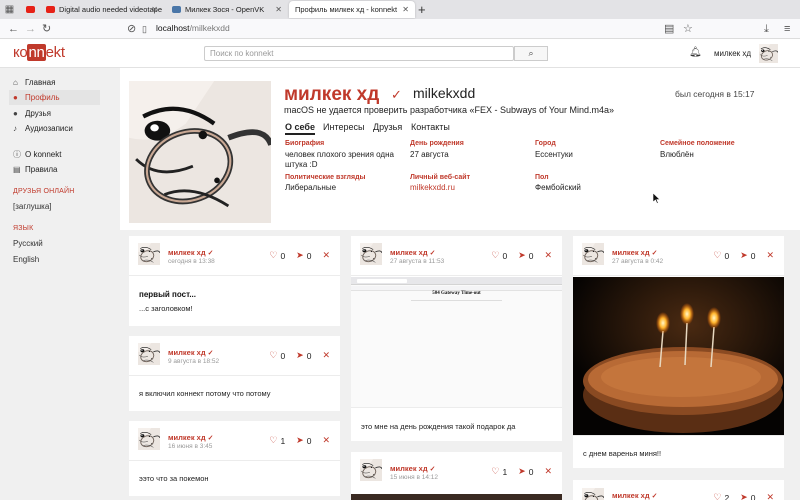 The width and height of the screenshot is (800, 500). I want to click on post-date: сегодня в 13:38, so click(191, 261).